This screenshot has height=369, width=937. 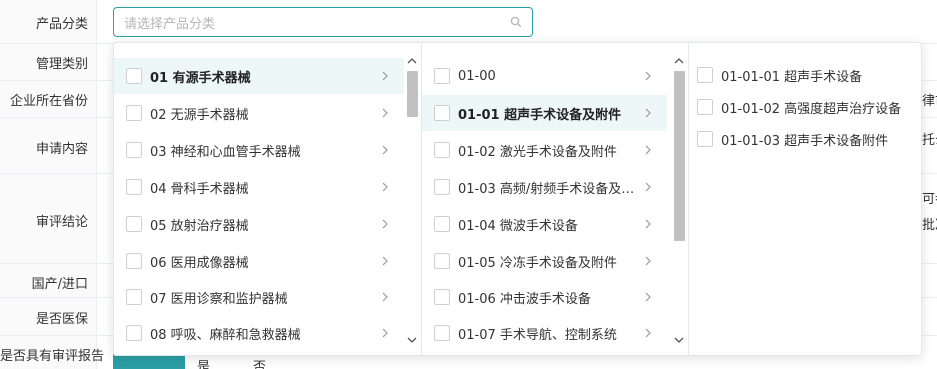 I want to click on cascader-option-l2: 01-06 冲击波手术设备, so click(x=544, y=297).